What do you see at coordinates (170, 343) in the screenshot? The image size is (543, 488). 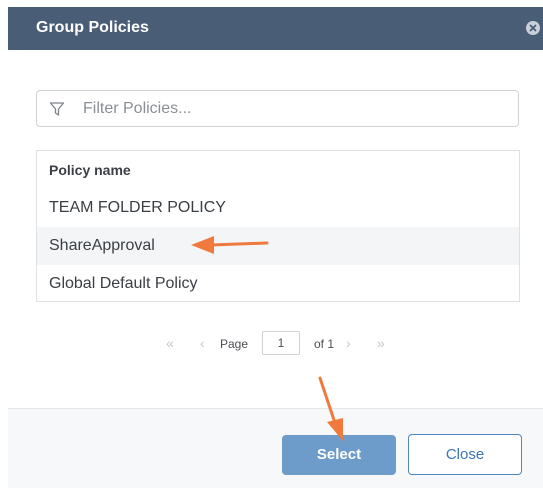 I see `first-page-icon: «` at bounding box center [170, 343].